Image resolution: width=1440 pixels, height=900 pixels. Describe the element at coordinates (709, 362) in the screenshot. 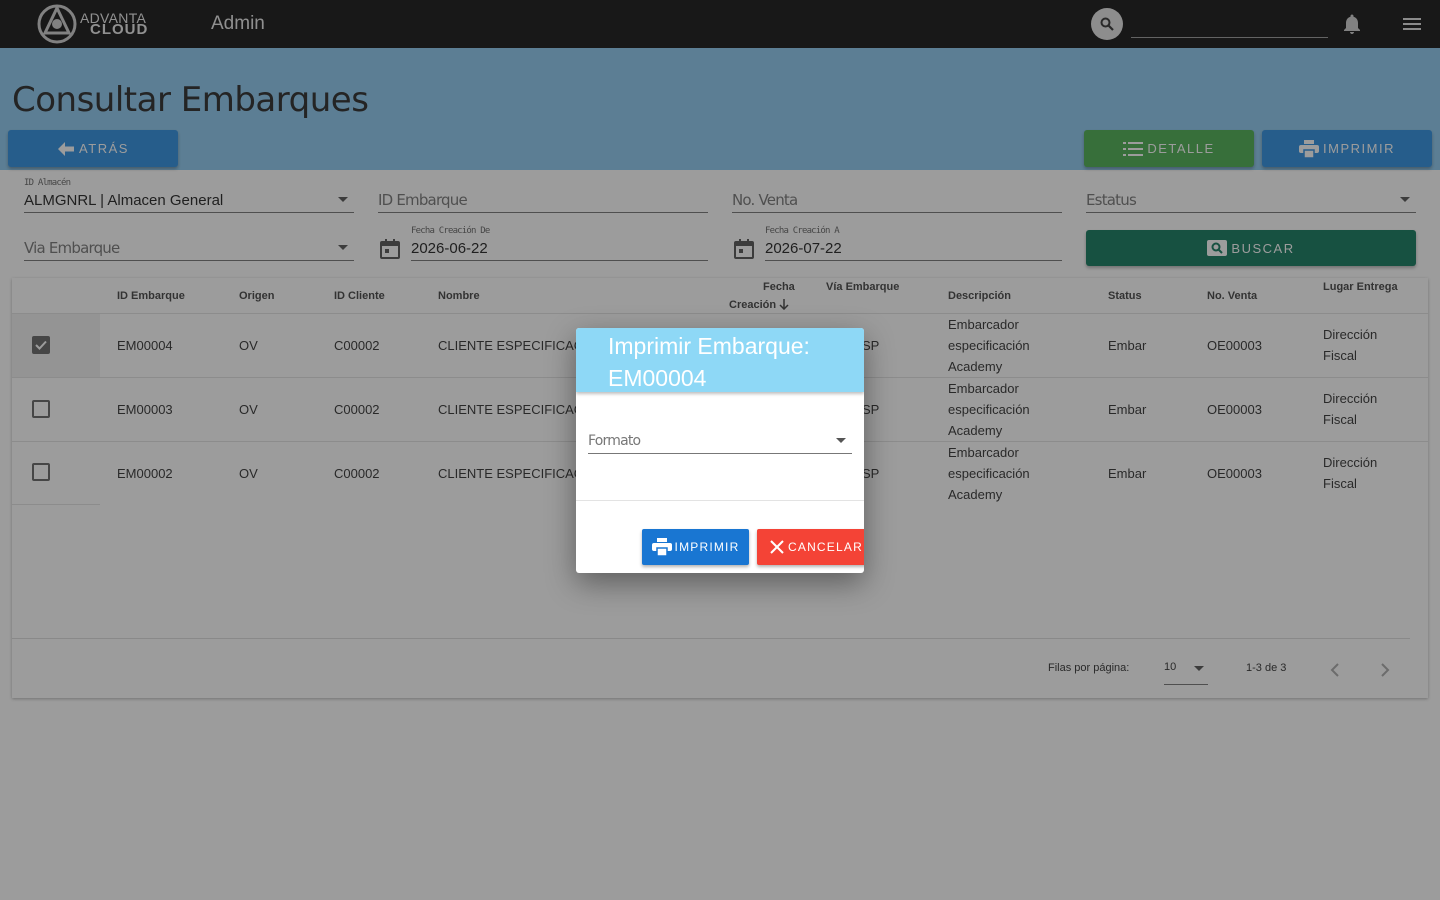

I see `dialog-title: Imprimir Embarque: EM00004` at that location.